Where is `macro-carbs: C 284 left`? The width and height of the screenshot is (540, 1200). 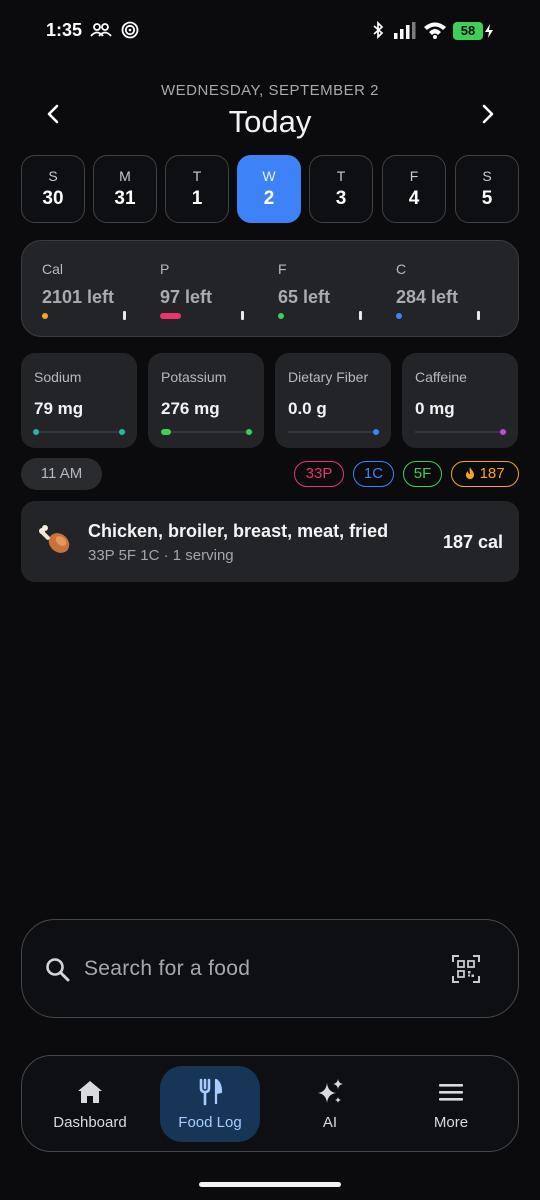
macro-carbs: C 284 left is located at coordinates (451, 284).